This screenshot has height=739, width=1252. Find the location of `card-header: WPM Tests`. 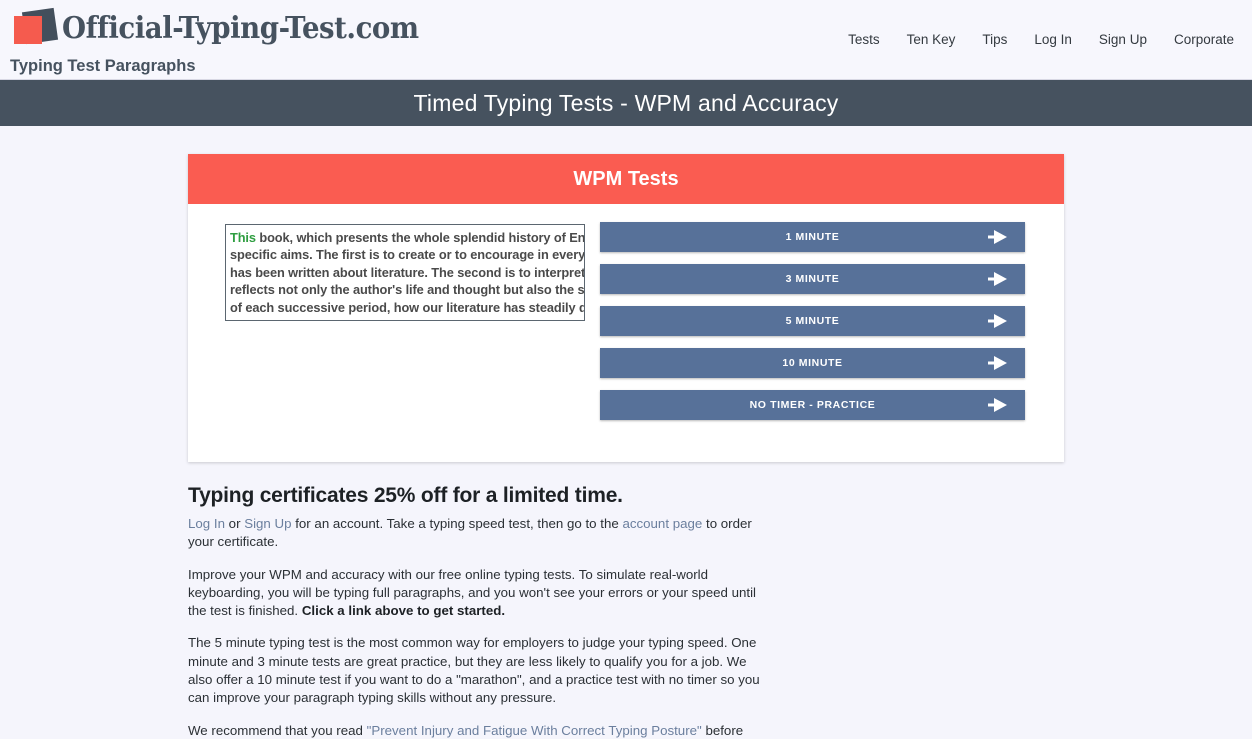

card-header: WPM Tests is located at coordinates (626, 179).